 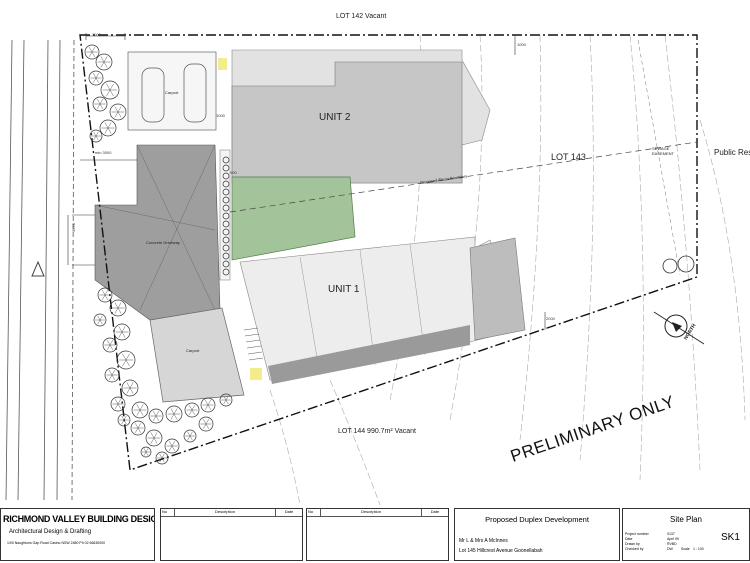 I want to click on unit-1-garage-roof, so click(x=497, y=289).